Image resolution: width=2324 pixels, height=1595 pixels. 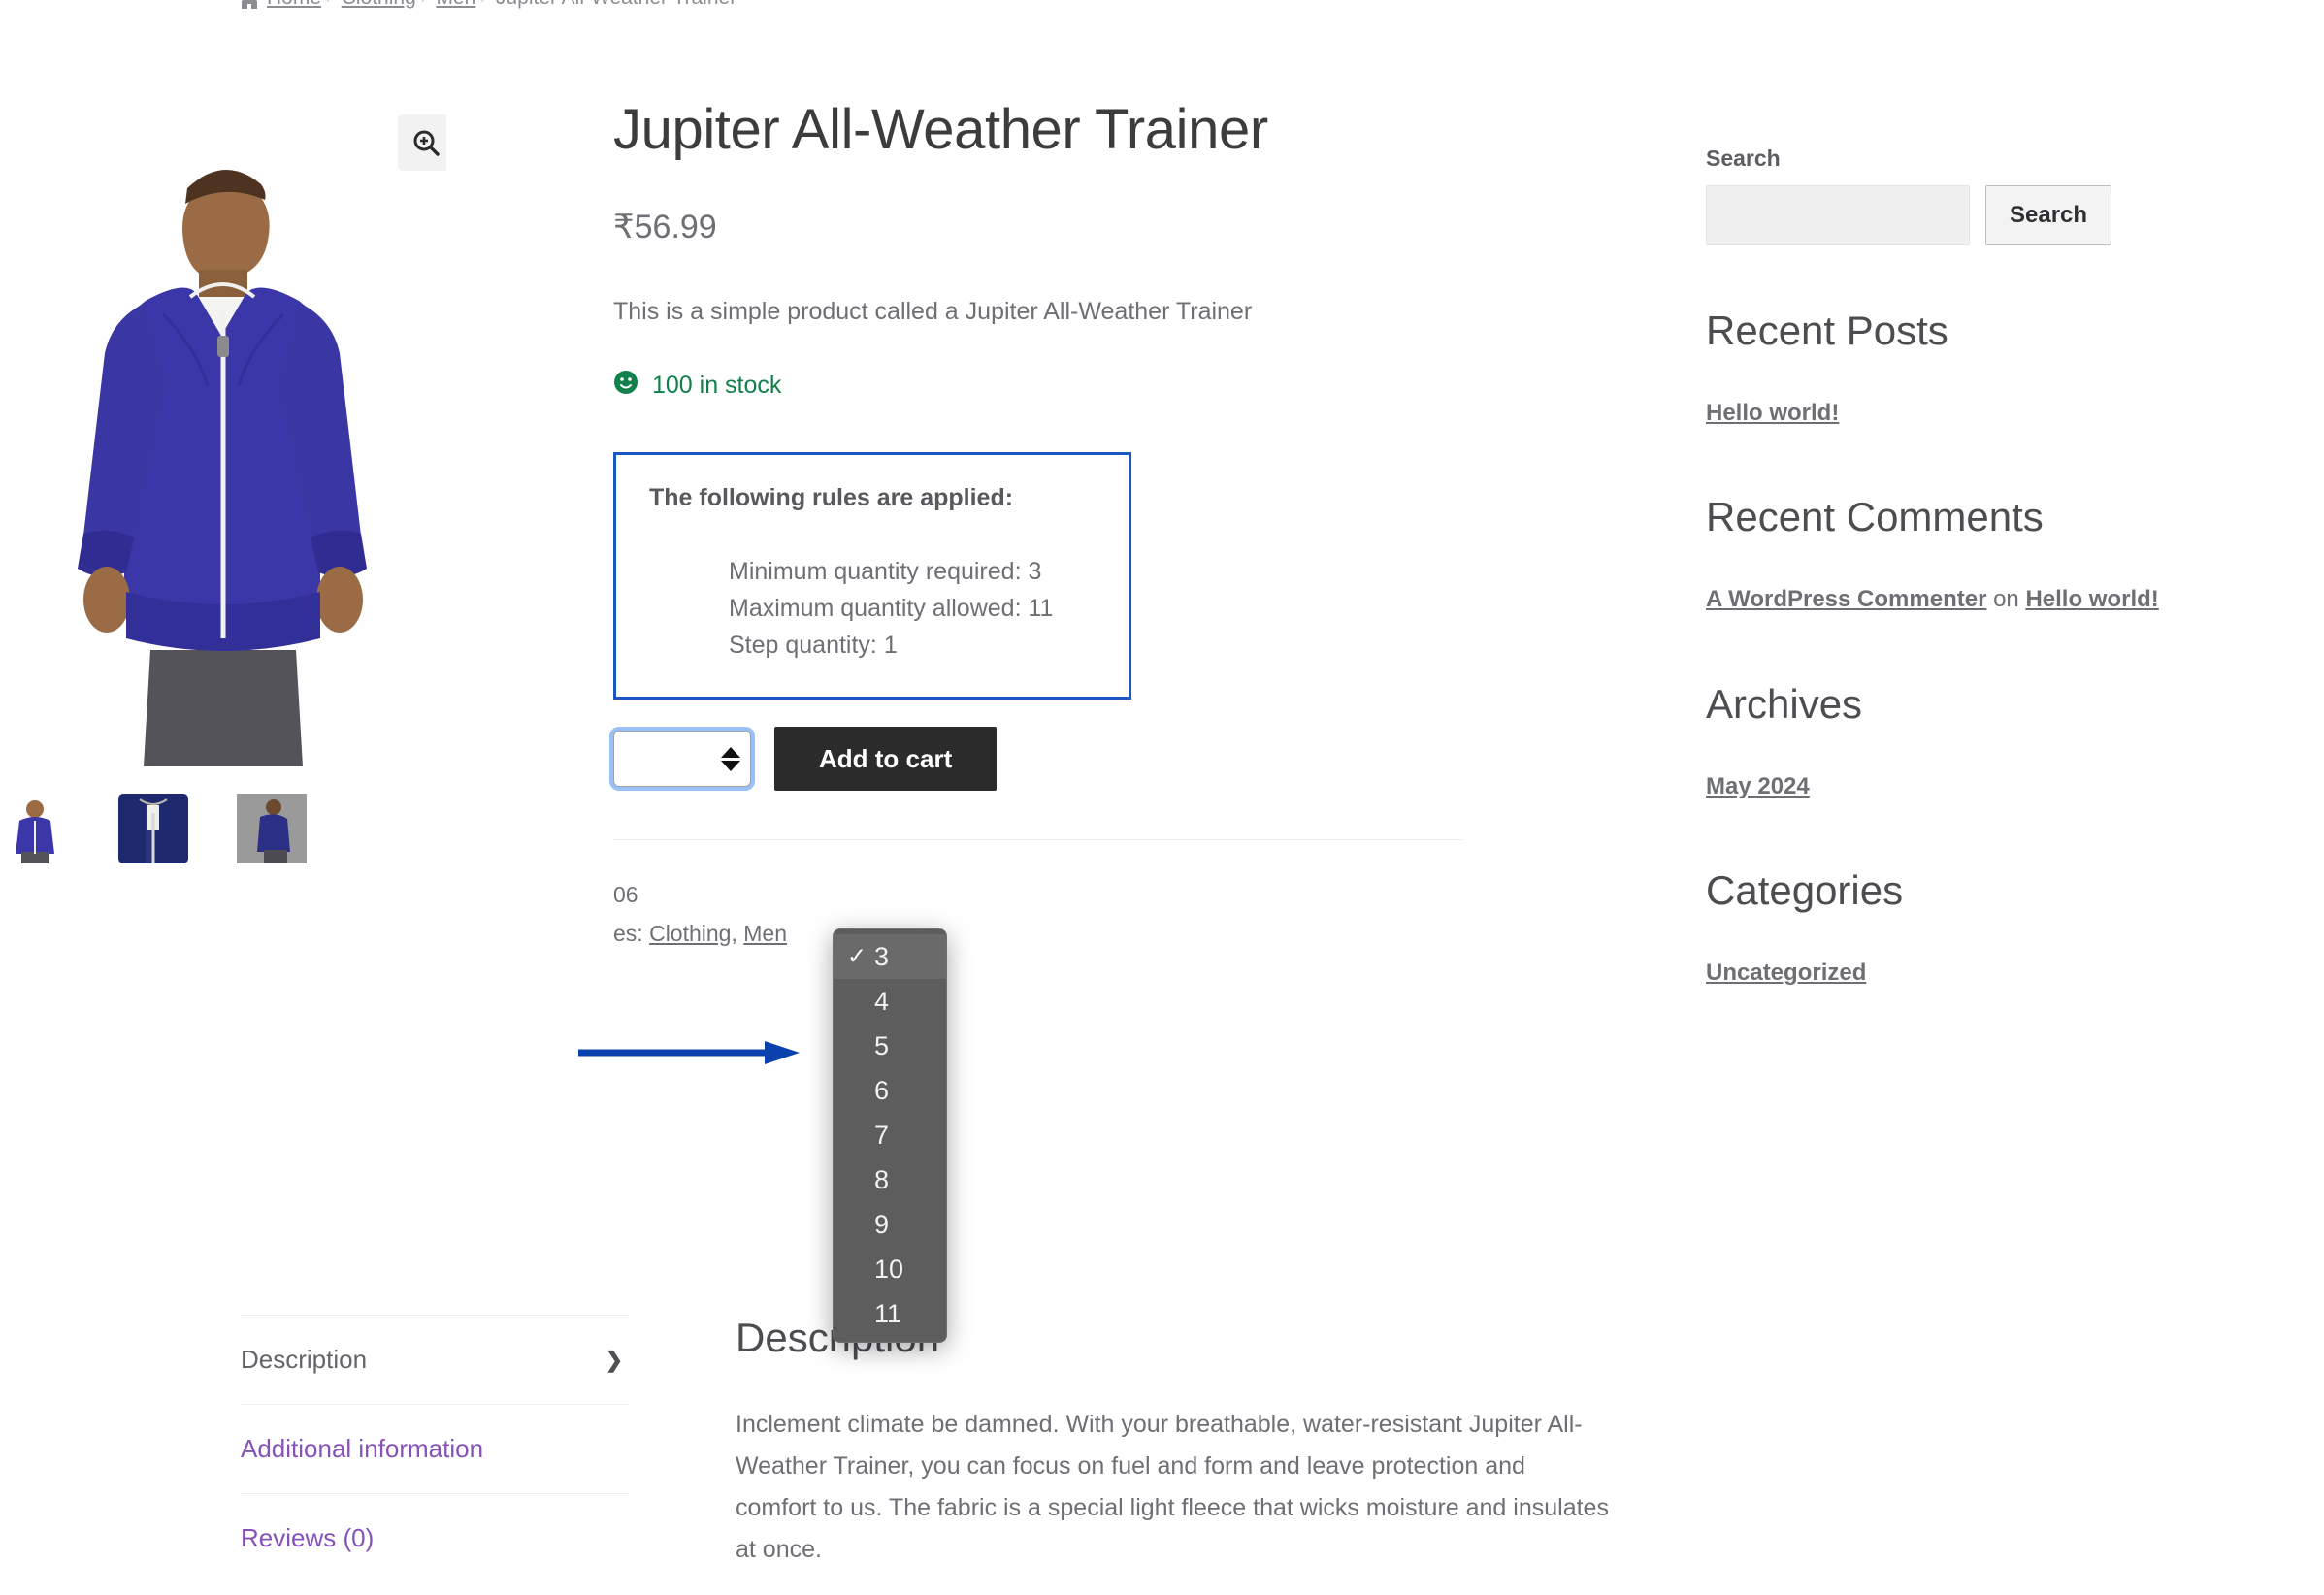 What do you see at coordinates (1934, 370) in the screenshot?
I see `recent-posts-widget: Recent Posts Hello world!` at bounding box center [1934, 370].